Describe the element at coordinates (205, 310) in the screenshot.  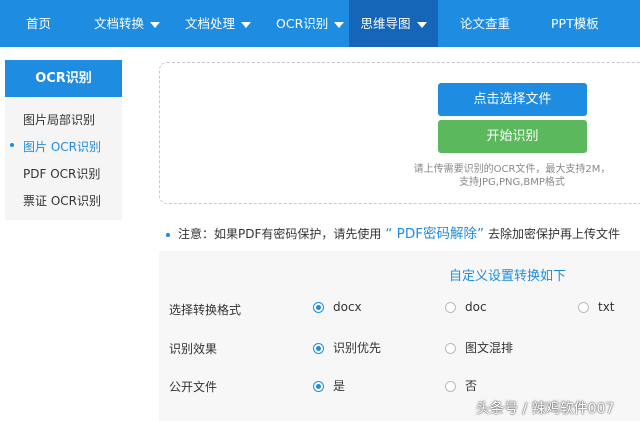
I see `format-label: 选择转换格式` at that location.